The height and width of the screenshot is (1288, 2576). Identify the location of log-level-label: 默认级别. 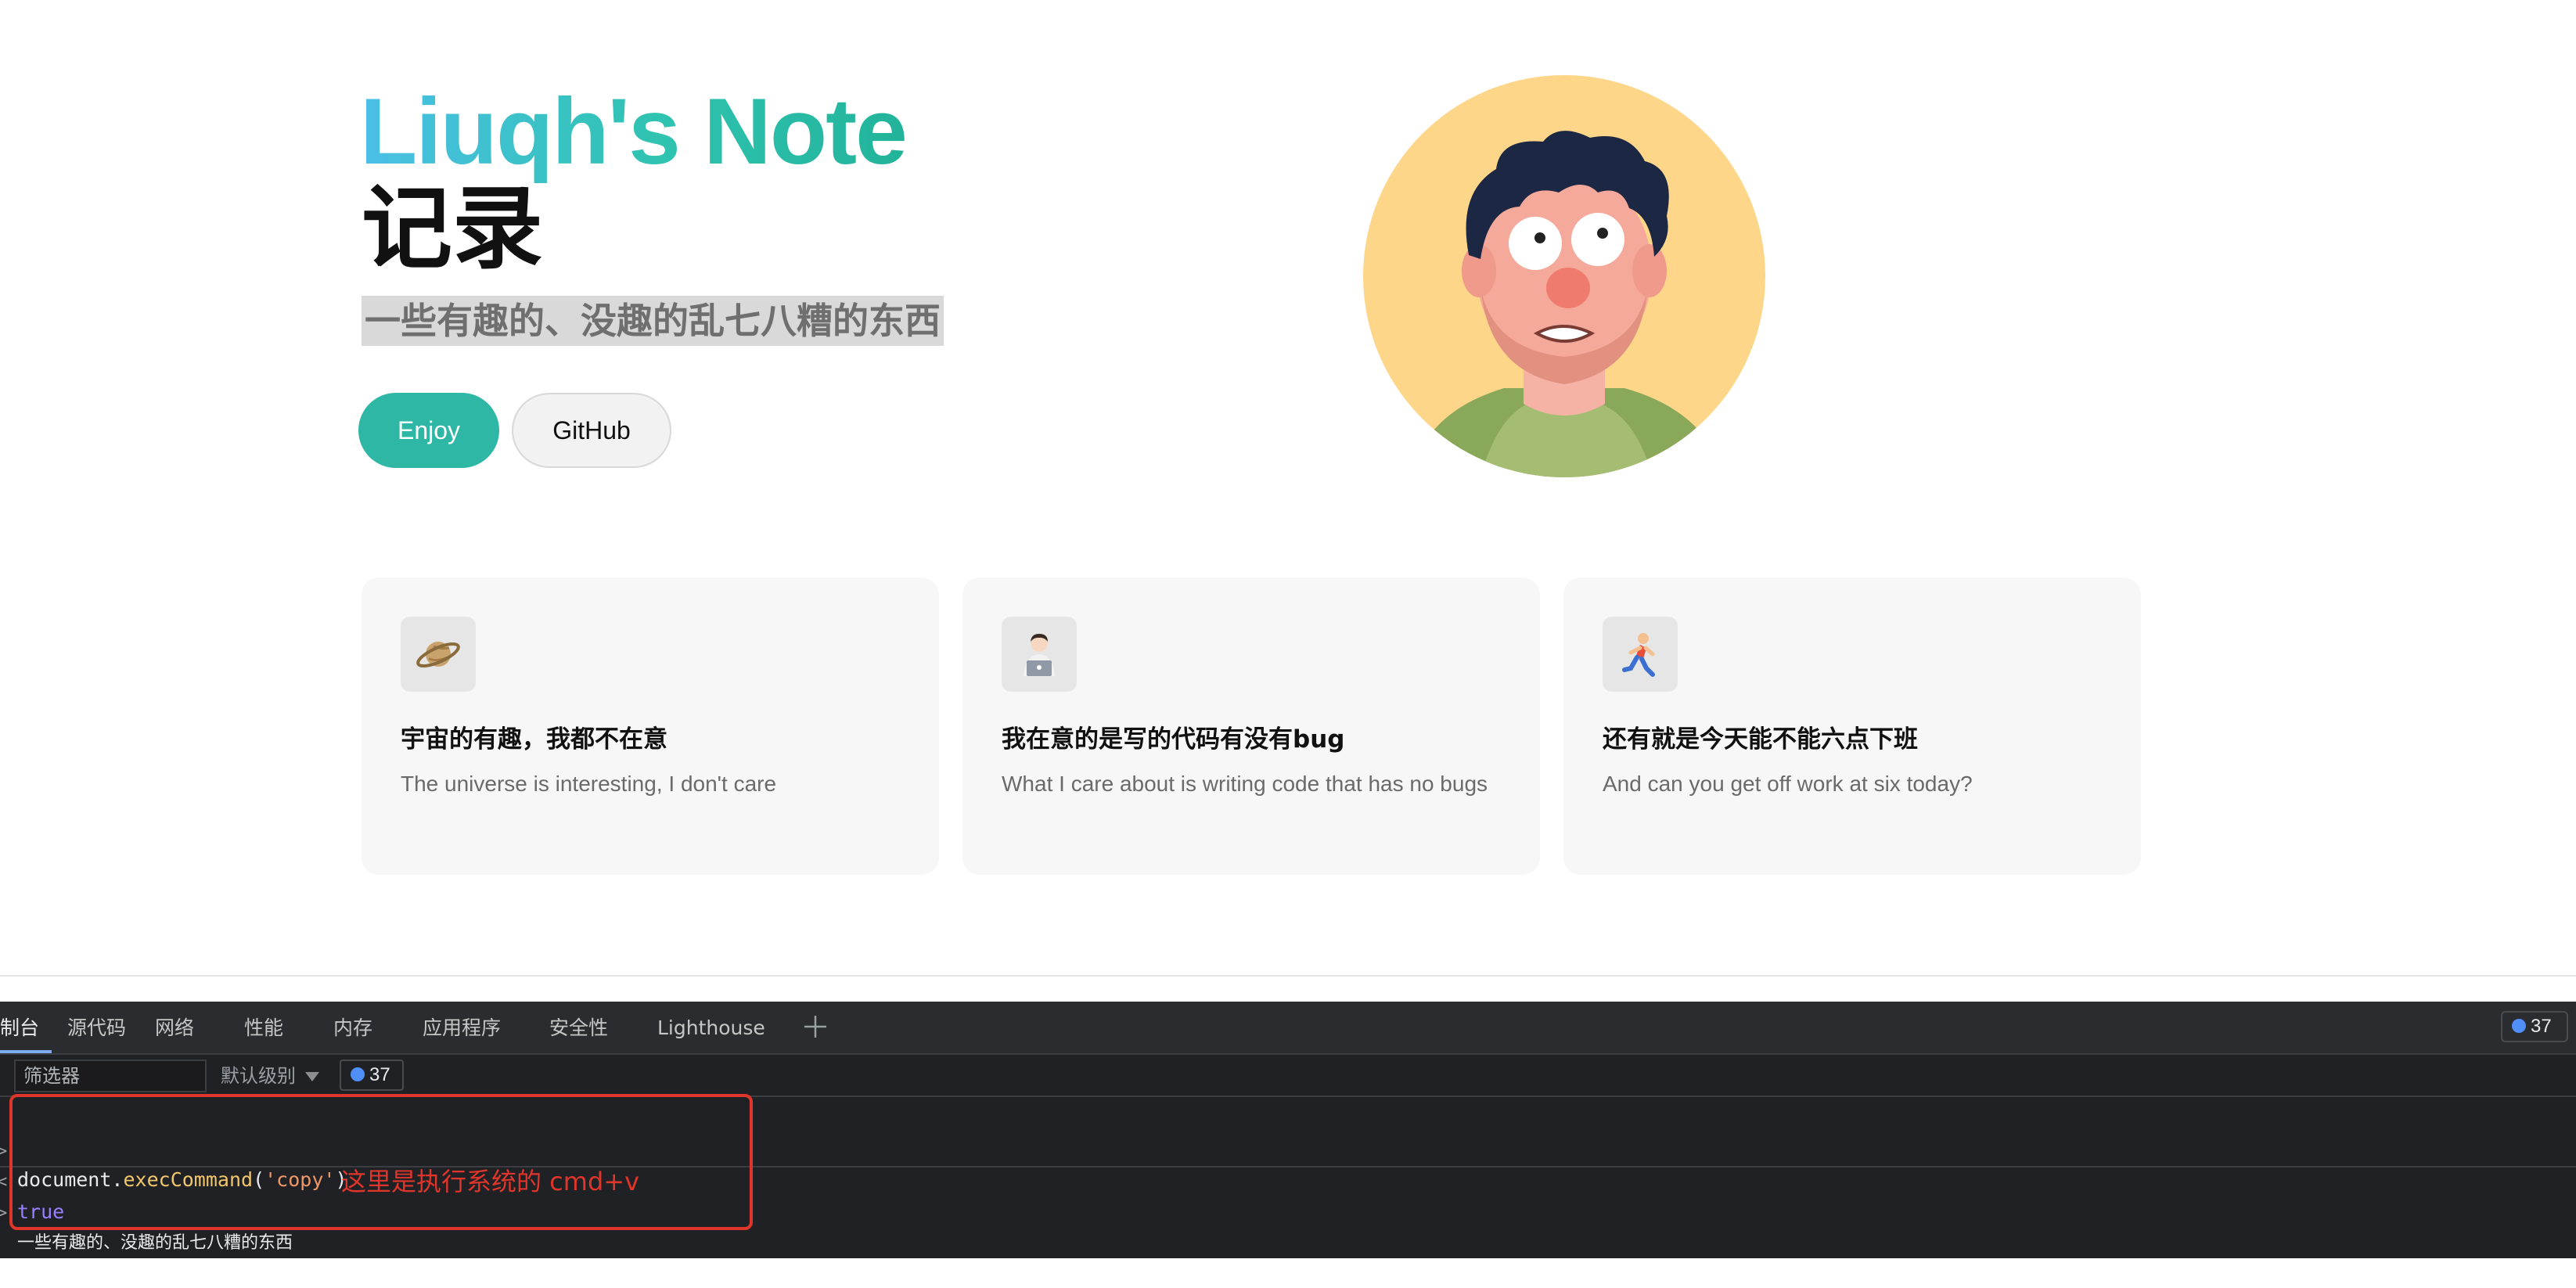
(258, 1076).